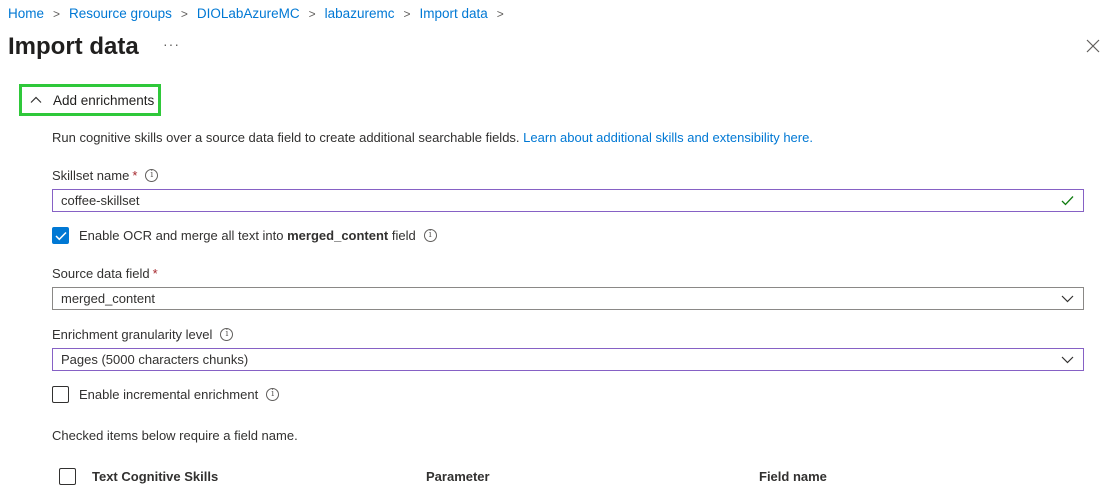 This screenshot has width=1108, height=494. I want to click on breadcrumb-import-data: Import data, so click(453, 13).